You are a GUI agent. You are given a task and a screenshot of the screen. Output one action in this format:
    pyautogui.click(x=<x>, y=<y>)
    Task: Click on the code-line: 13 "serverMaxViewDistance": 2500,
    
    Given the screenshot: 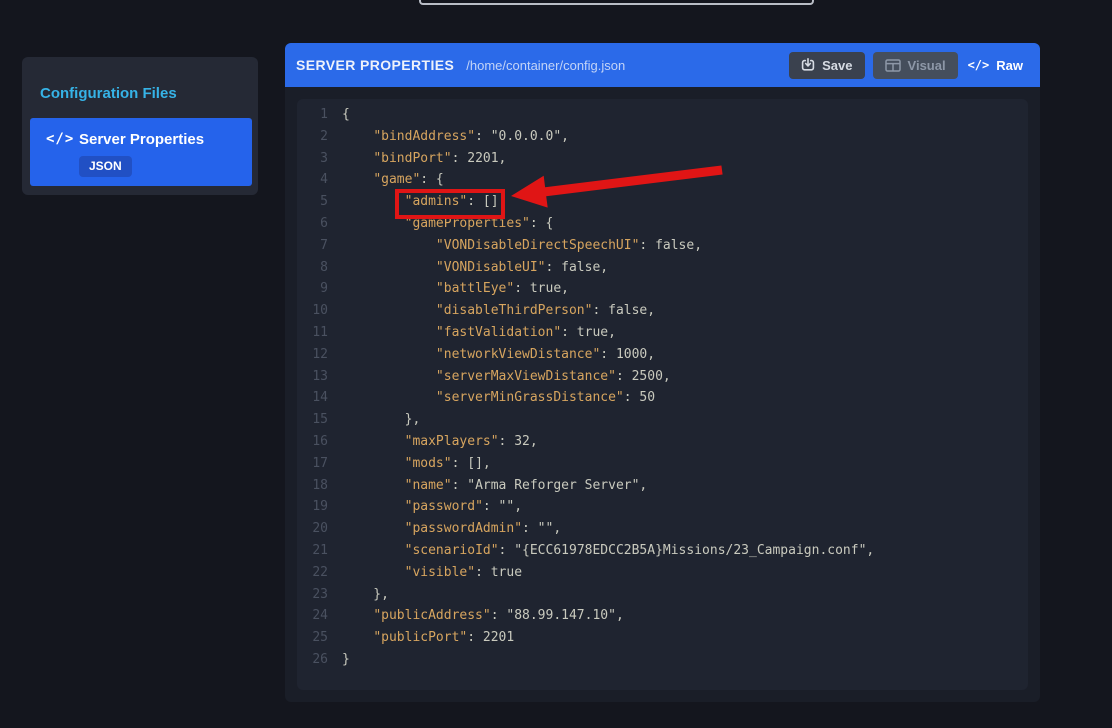 What is the action you would take?
    pyautogui.click(x=662, y=377)
    